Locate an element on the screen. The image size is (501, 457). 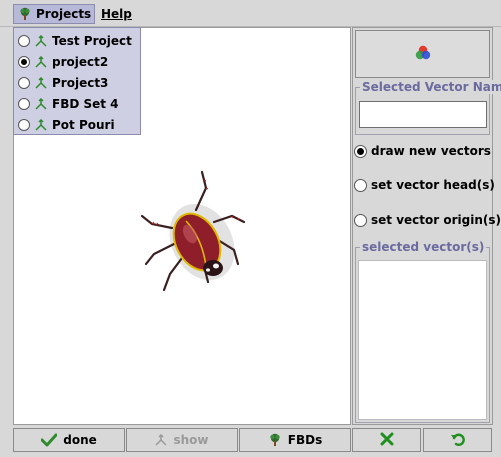
mode-set-vector-origins: set vector origin(s) is located at coordinates (427, 220).